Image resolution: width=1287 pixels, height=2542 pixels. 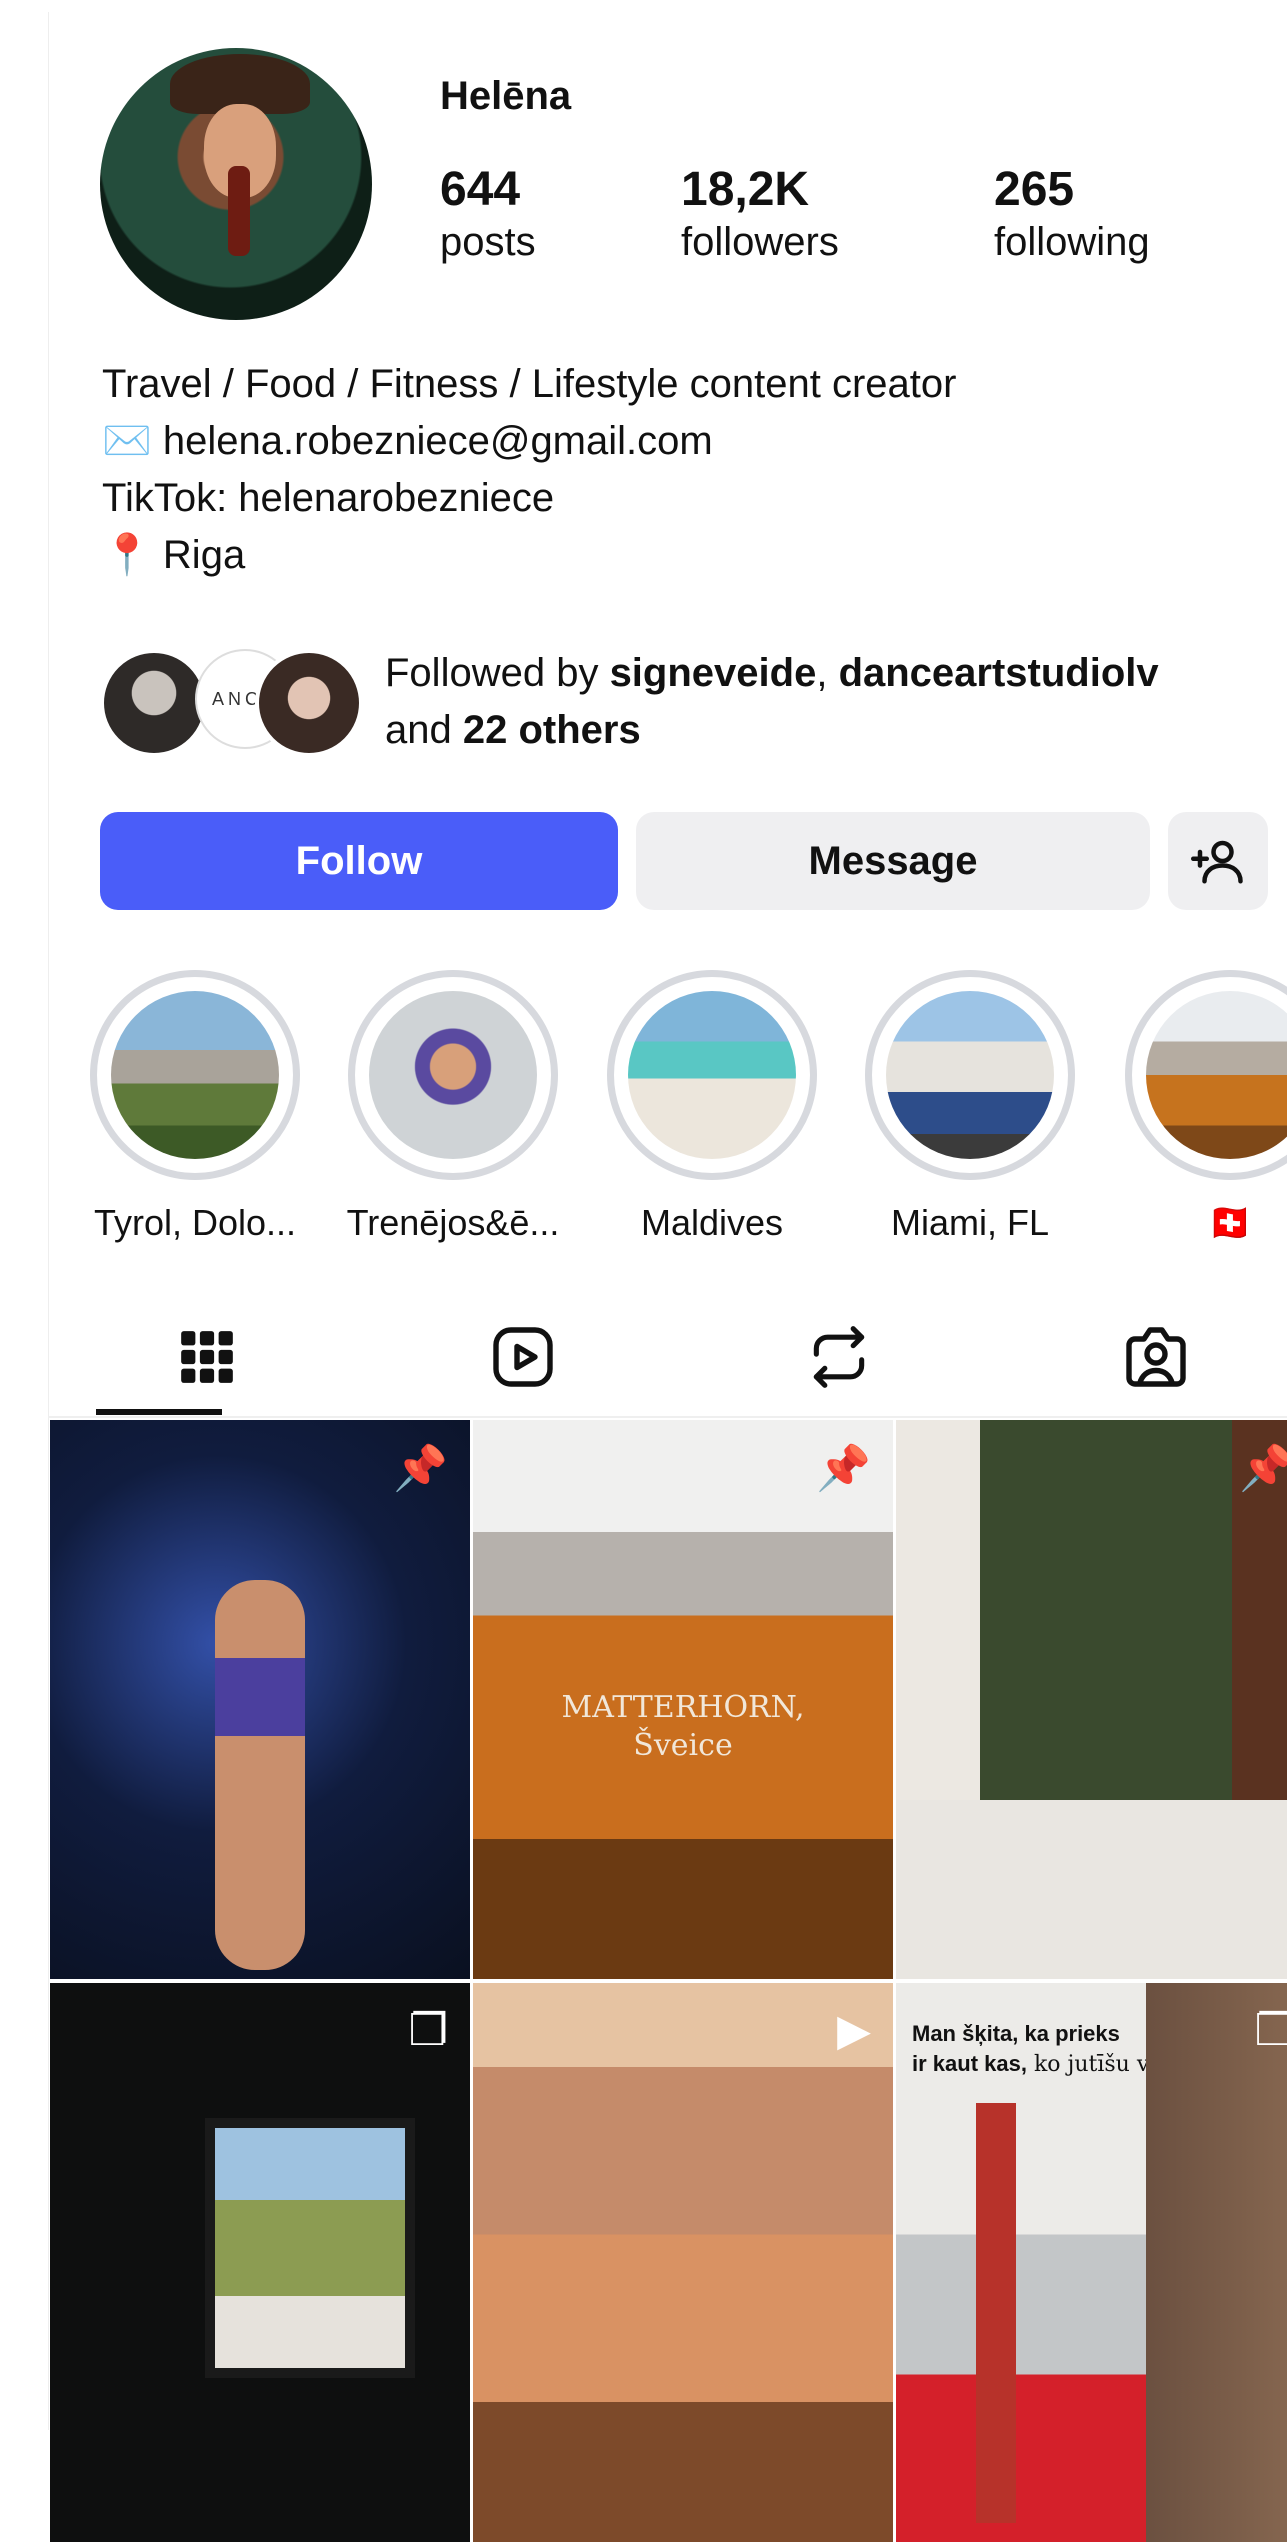 I want to click on grid-icon, so click(x=207, y=1357).